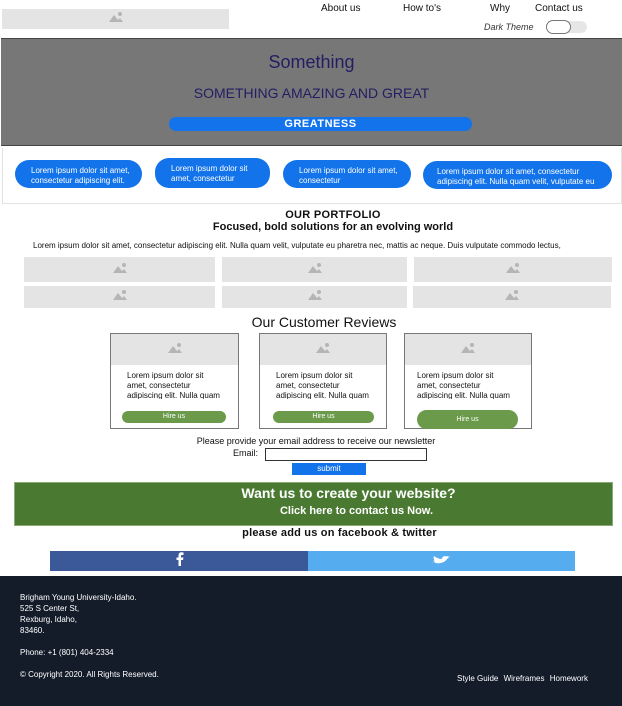 The height and width of the screenshot is (706, 622). Describe the element at coordinates (569, 678) in the screenshot. I see `footer-link-homework: Homework` at that location.